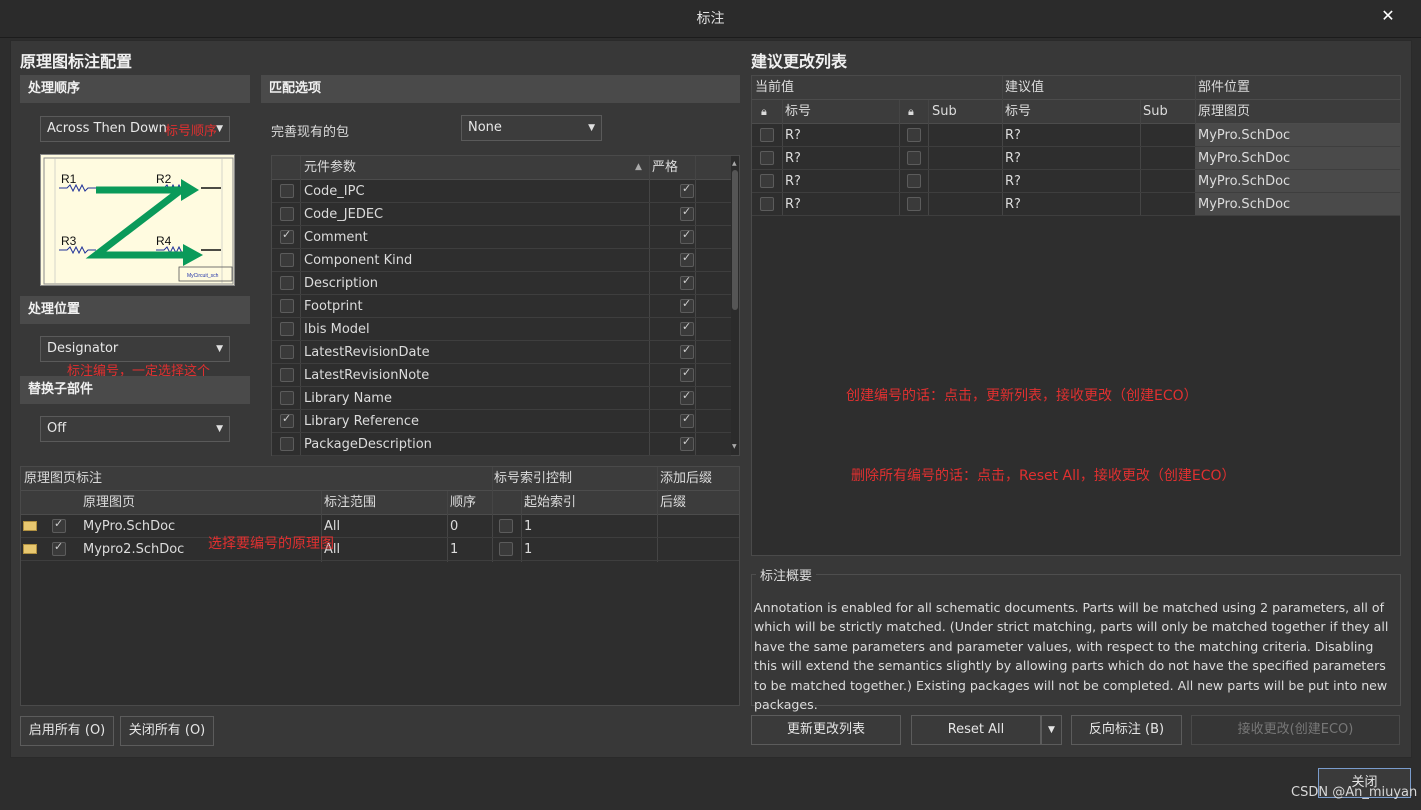 The image size is (1421, 810). What do you see at coordinates (638, 167) in the screenshot?
I see `sort-asc-icon: ▲` at bounding box center [638, 167].